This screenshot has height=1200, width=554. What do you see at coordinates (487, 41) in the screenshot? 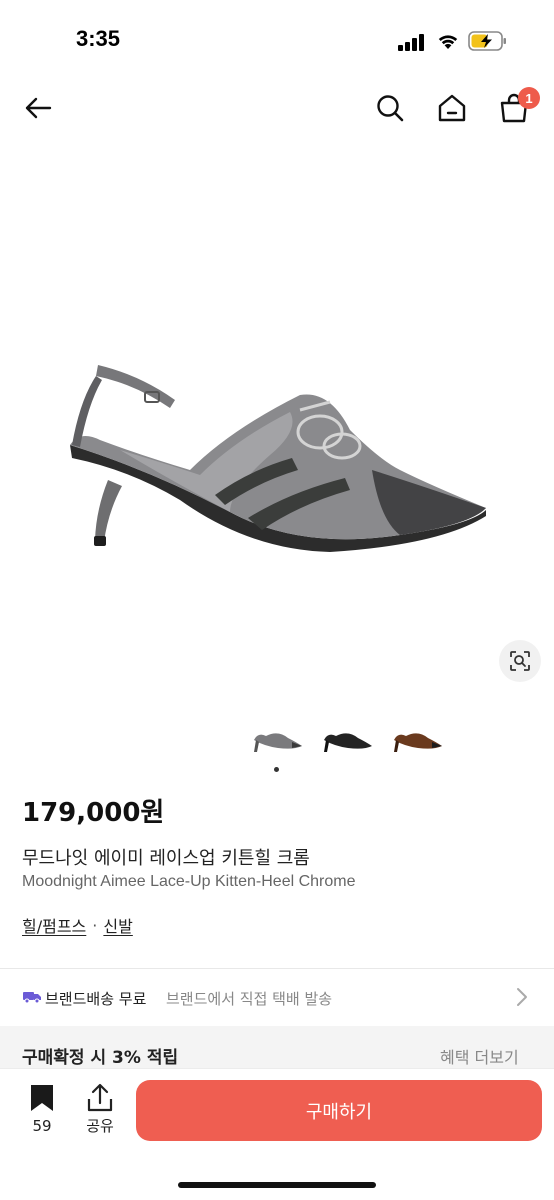
I see `battery-icon` at bounding box center [487, 41].